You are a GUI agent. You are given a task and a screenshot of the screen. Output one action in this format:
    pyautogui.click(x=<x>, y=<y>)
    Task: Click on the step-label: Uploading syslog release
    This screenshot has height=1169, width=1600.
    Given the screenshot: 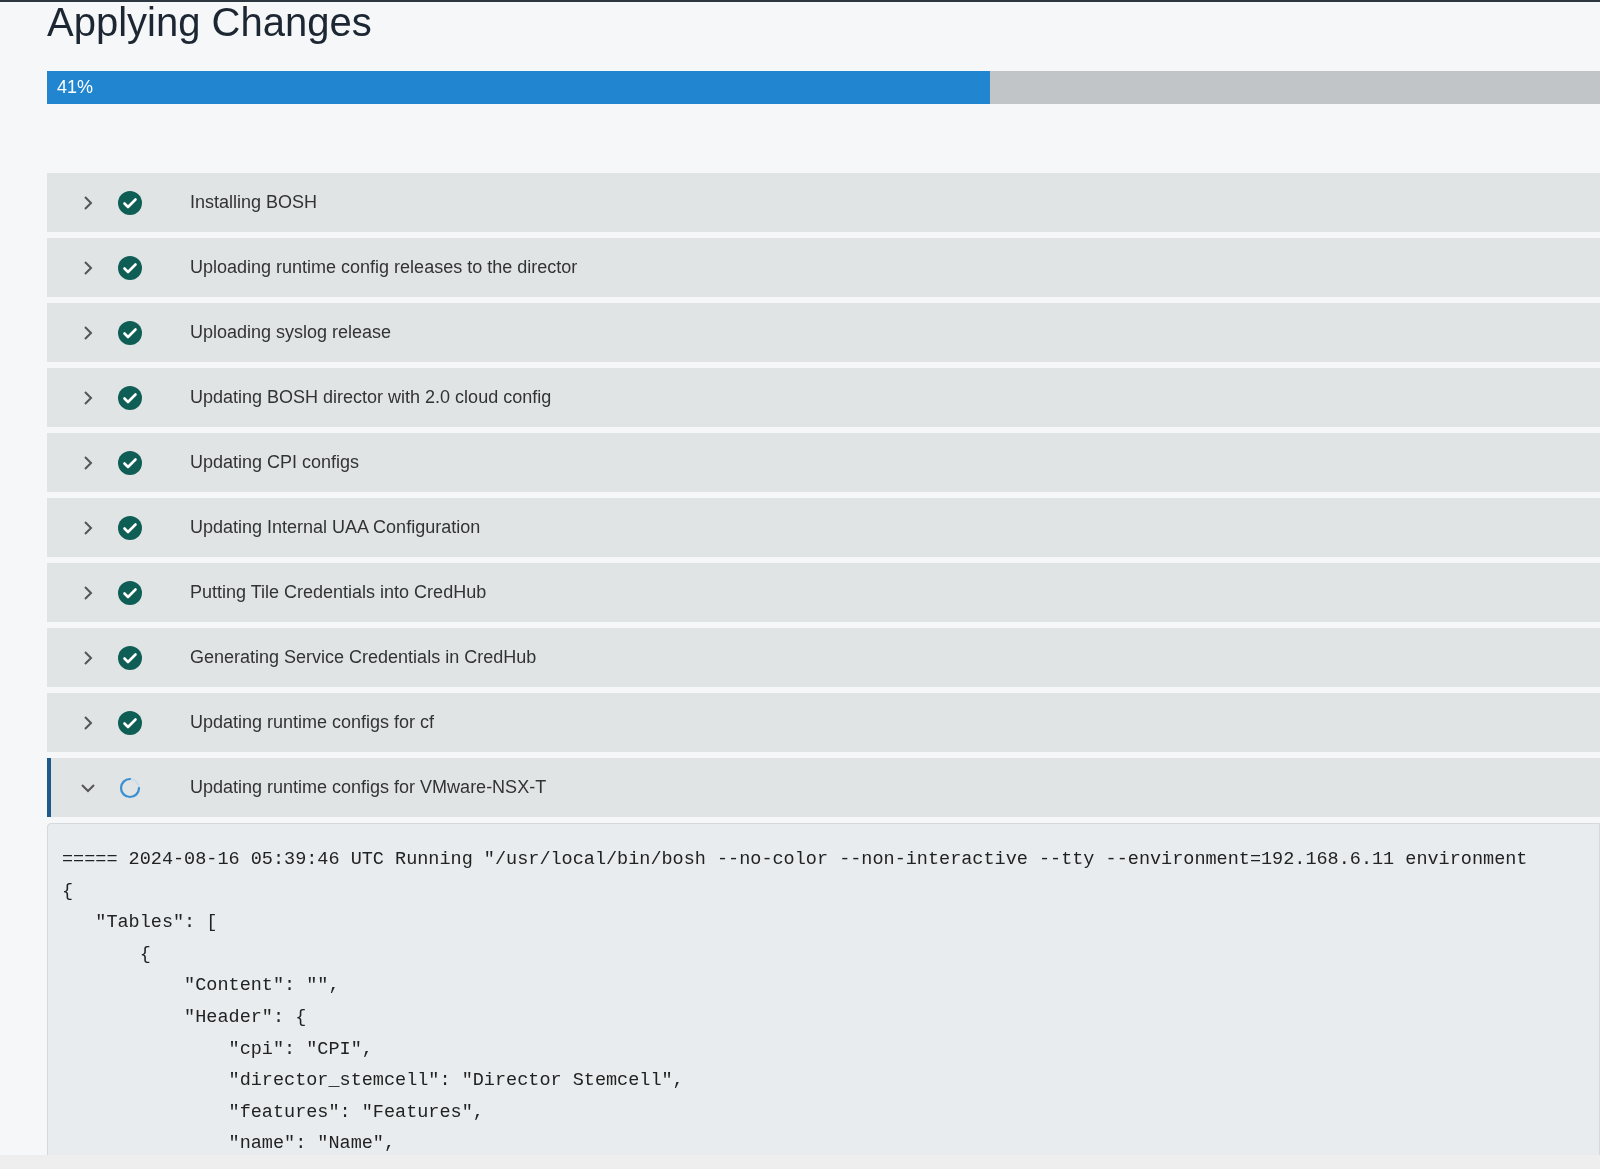 What is the action you would take?
    pyautogui.click(x=291, y=332)
    